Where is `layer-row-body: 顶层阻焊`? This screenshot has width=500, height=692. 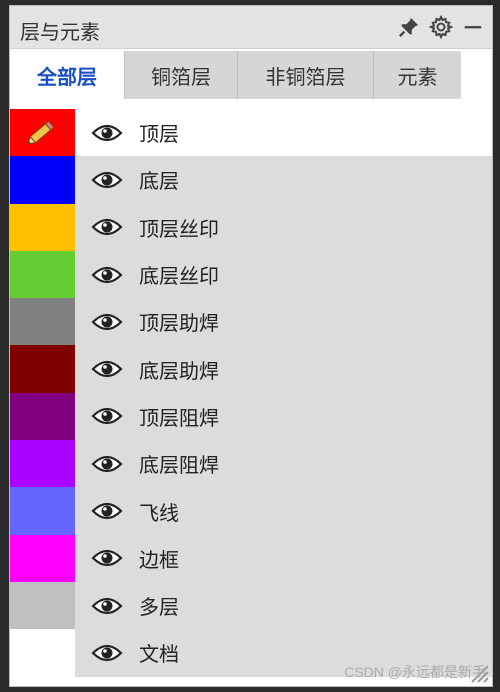 layer-row-body: 顶层阻焊 is located at coordinates (283, 416).